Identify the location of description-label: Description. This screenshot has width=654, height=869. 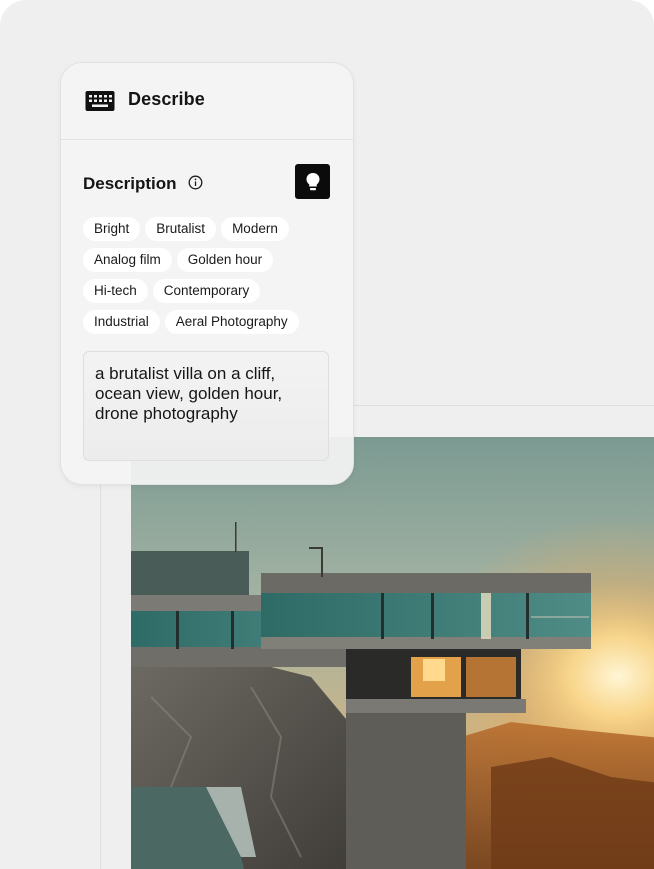
(130, 183).